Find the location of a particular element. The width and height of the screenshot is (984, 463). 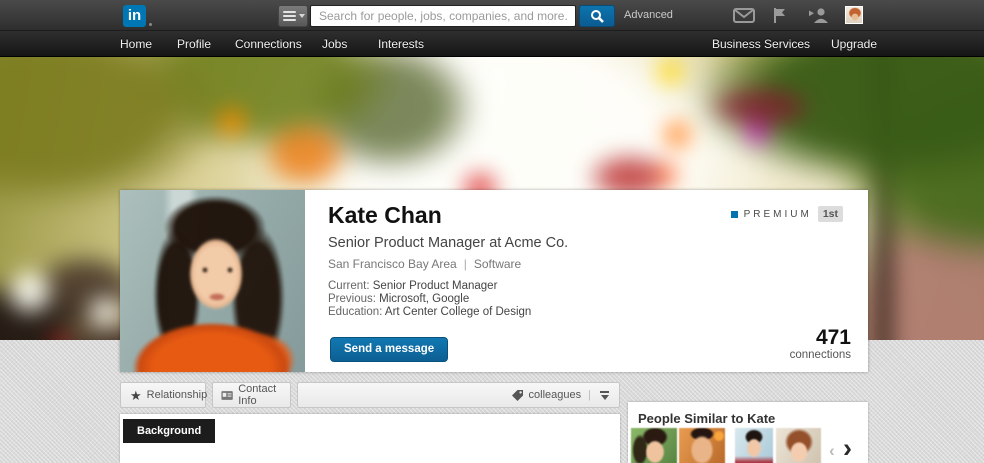

star-icon: ★ is located at coordinates (136, 395).